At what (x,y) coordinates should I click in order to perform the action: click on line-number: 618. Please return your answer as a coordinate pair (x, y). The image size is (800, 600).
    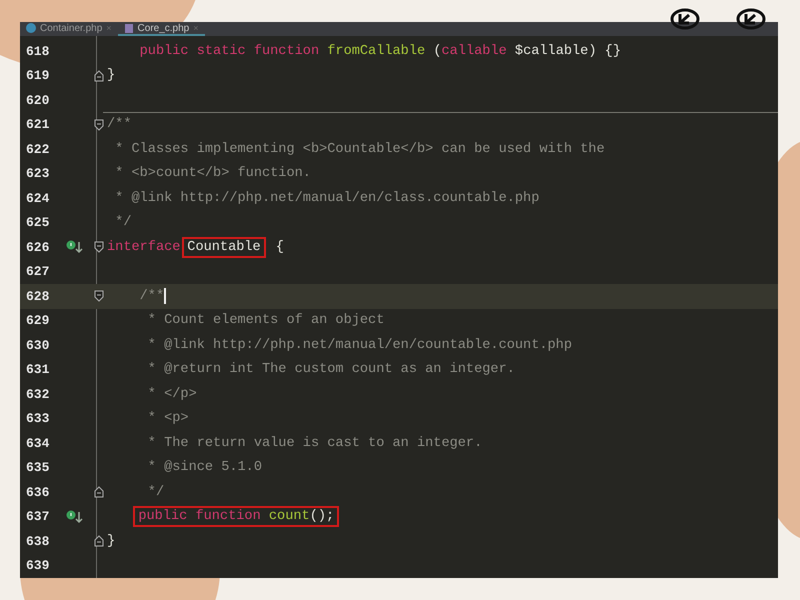
    Looking at the image, I should click on (37, 51).